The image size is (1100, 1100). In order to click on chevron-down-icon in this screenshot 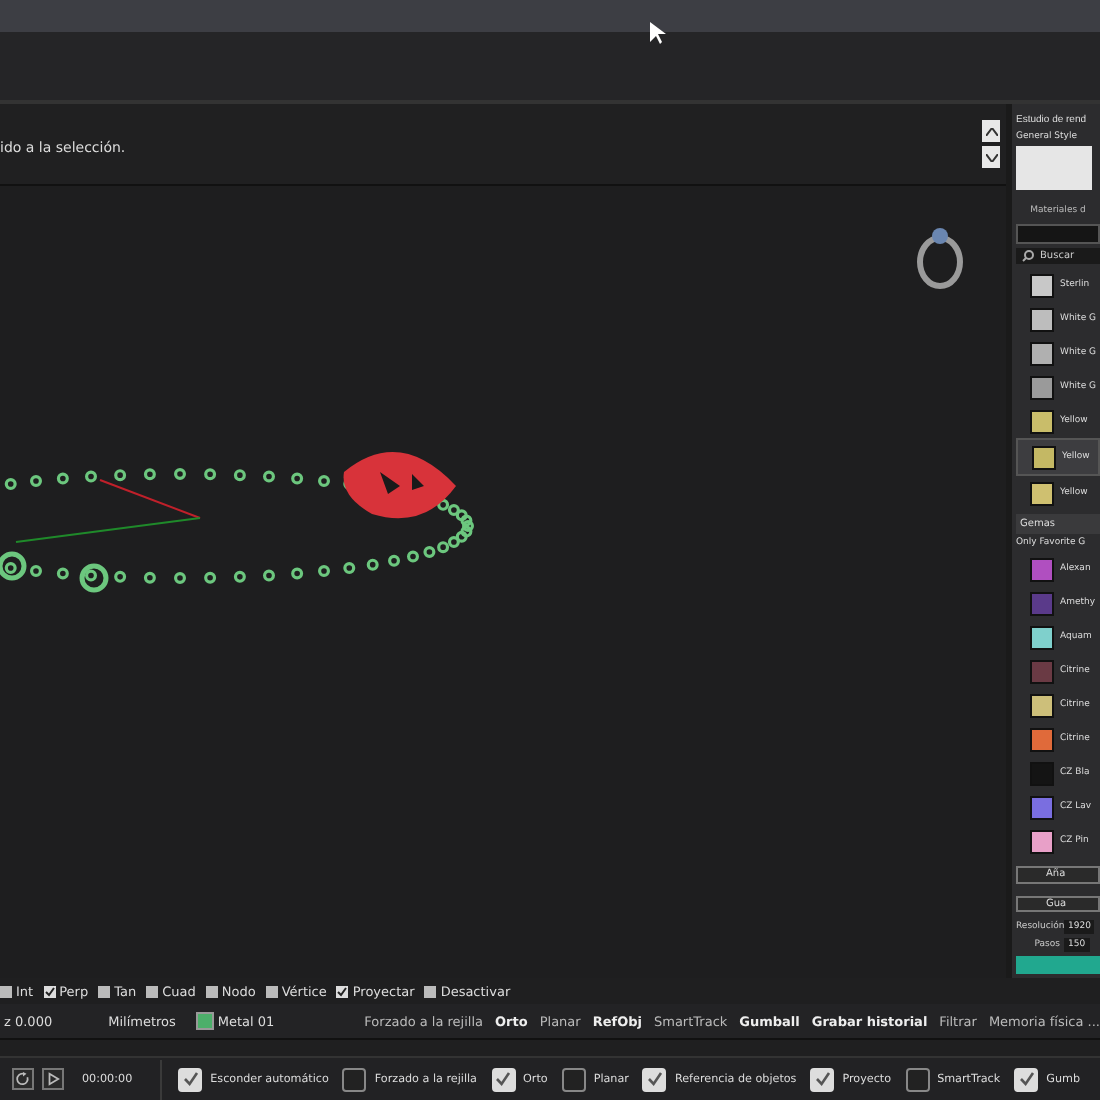, I will do `click(991, 157)`.